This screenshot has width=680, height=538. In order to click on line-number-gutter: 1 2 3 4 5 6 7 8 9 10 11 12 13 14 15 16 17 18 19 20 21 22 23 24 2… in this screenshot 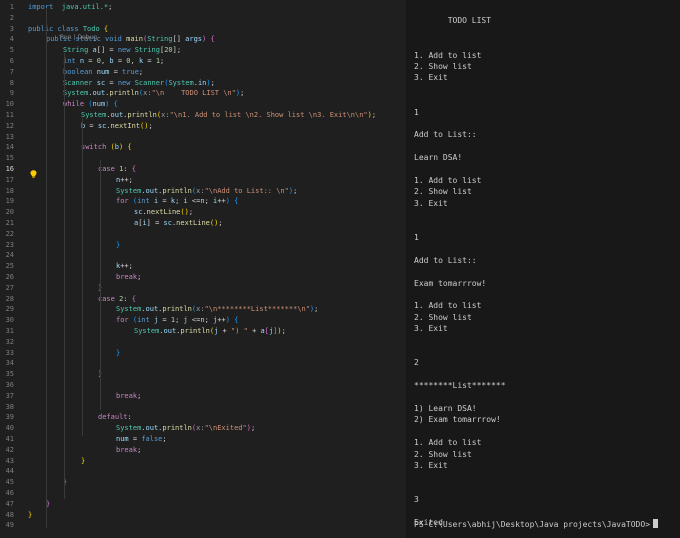, I will do `click(11, 269)`.